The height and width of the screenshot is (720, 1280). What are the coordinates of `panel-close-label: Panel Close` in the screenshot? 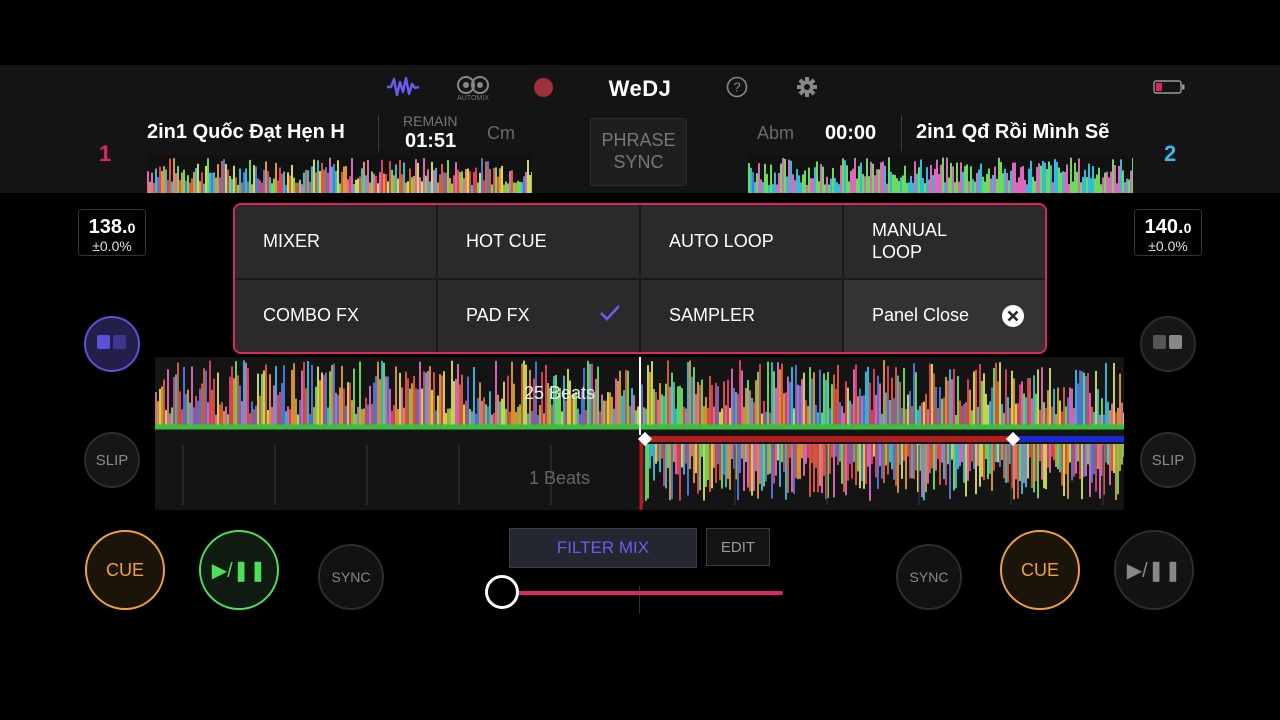 It's located at (921, 315).